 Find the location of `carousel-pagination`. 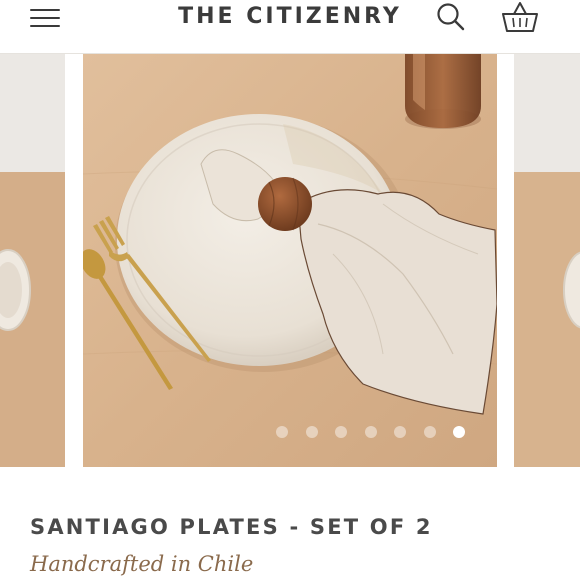

carousel-pagination is located at coordinates (370, 433).